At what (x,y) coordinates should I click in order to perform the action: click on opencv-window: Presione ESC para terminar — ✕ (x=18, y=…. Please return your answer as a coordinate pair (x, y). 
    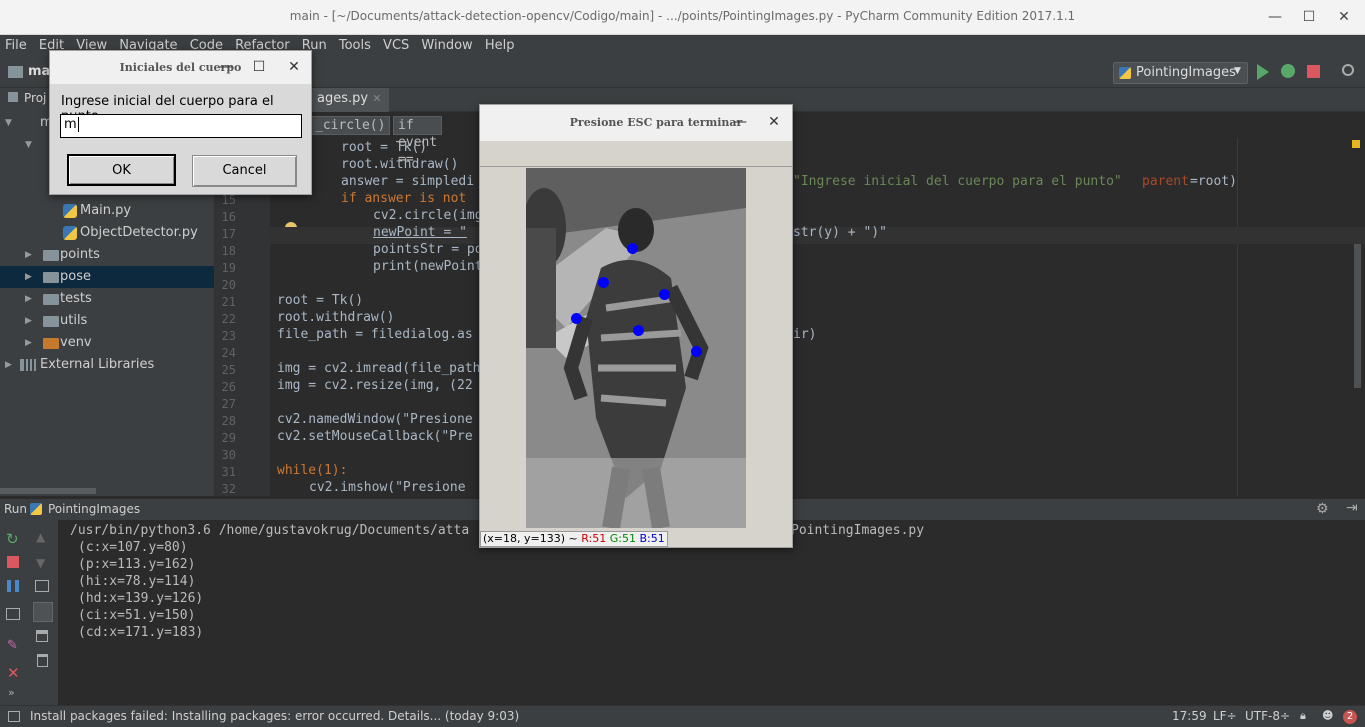
    Looking at the image, I should click on (636, 326).